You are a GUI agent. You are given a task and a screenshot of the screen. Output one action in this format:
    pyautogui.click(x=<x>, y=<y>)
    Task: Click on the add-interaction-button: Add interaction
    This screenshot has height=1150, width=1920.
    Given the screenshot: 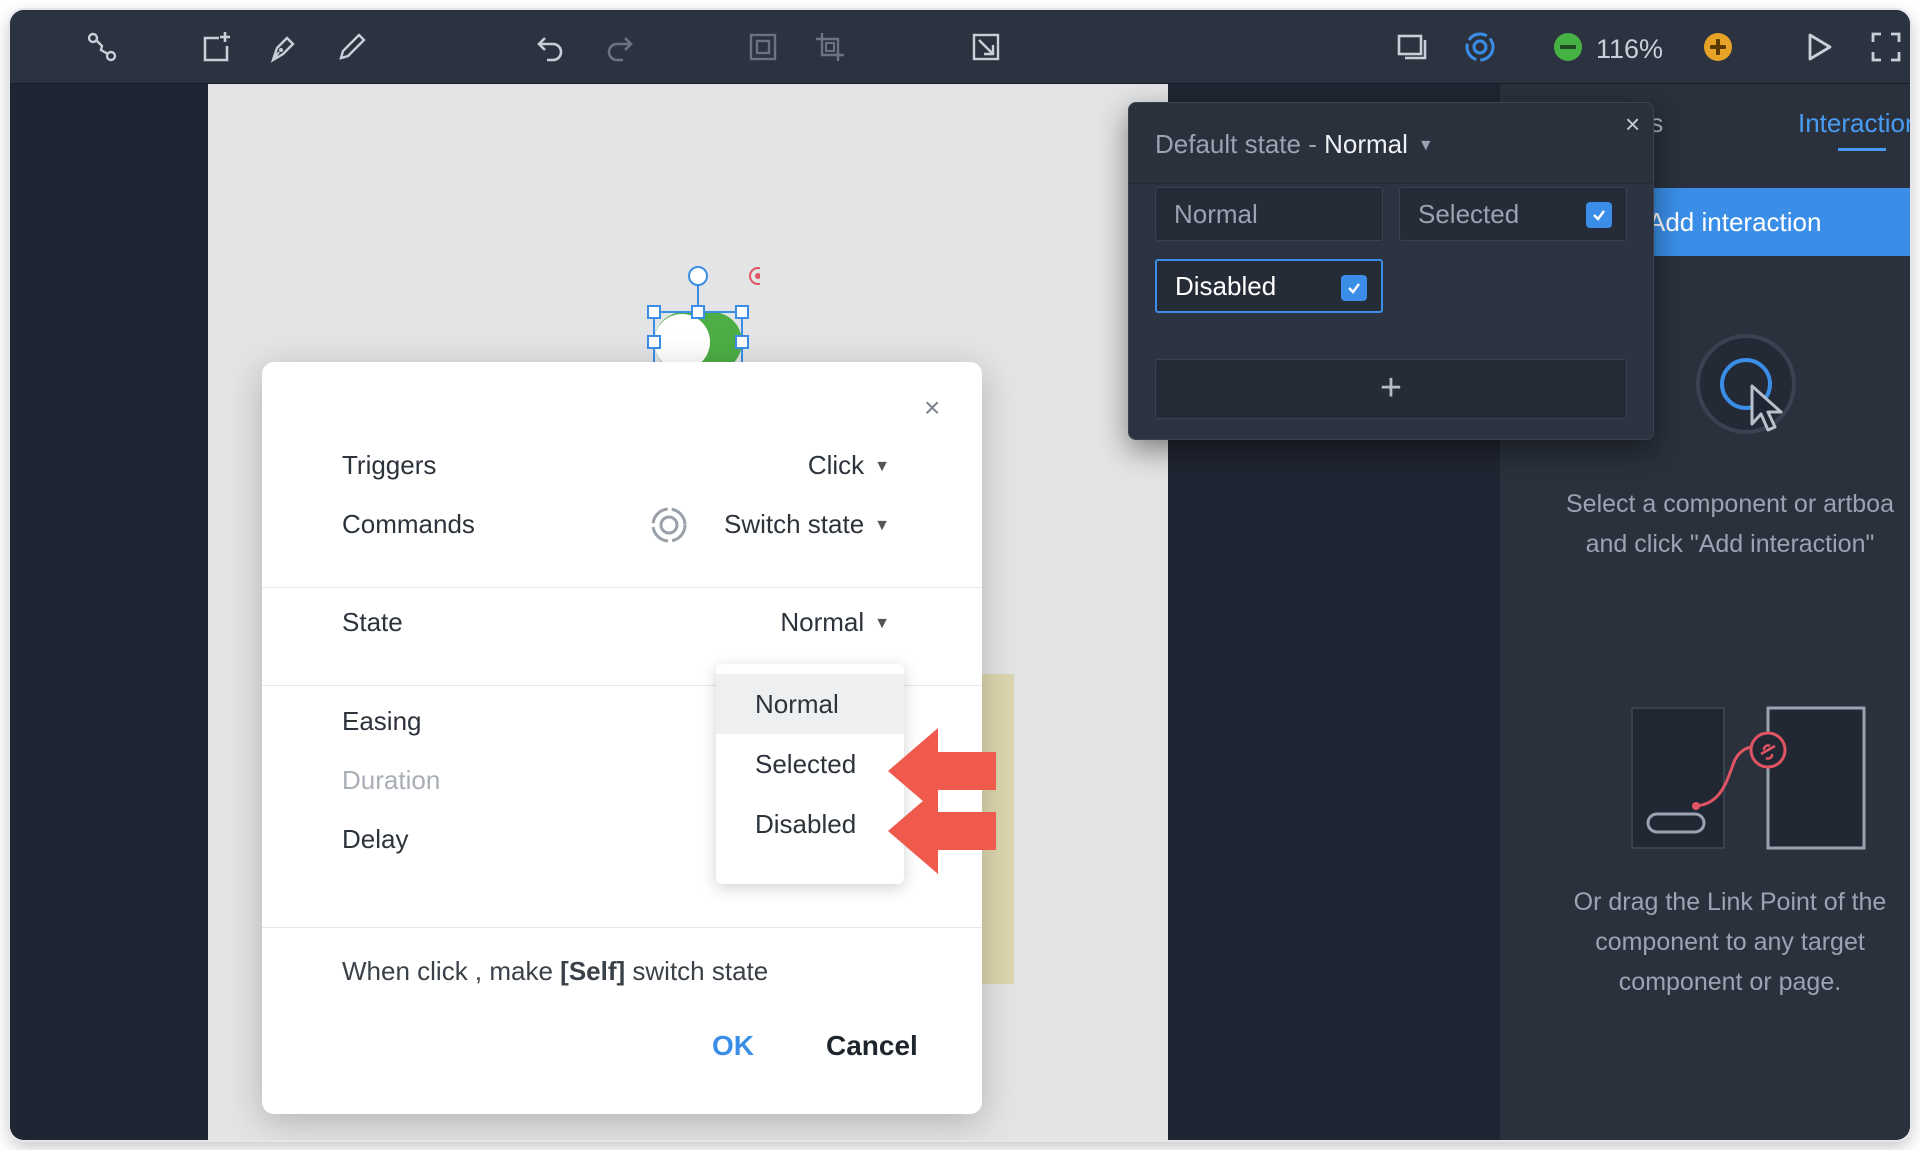 What is the action you would take?
    pyautogui.click(x=1770, y=222)
    